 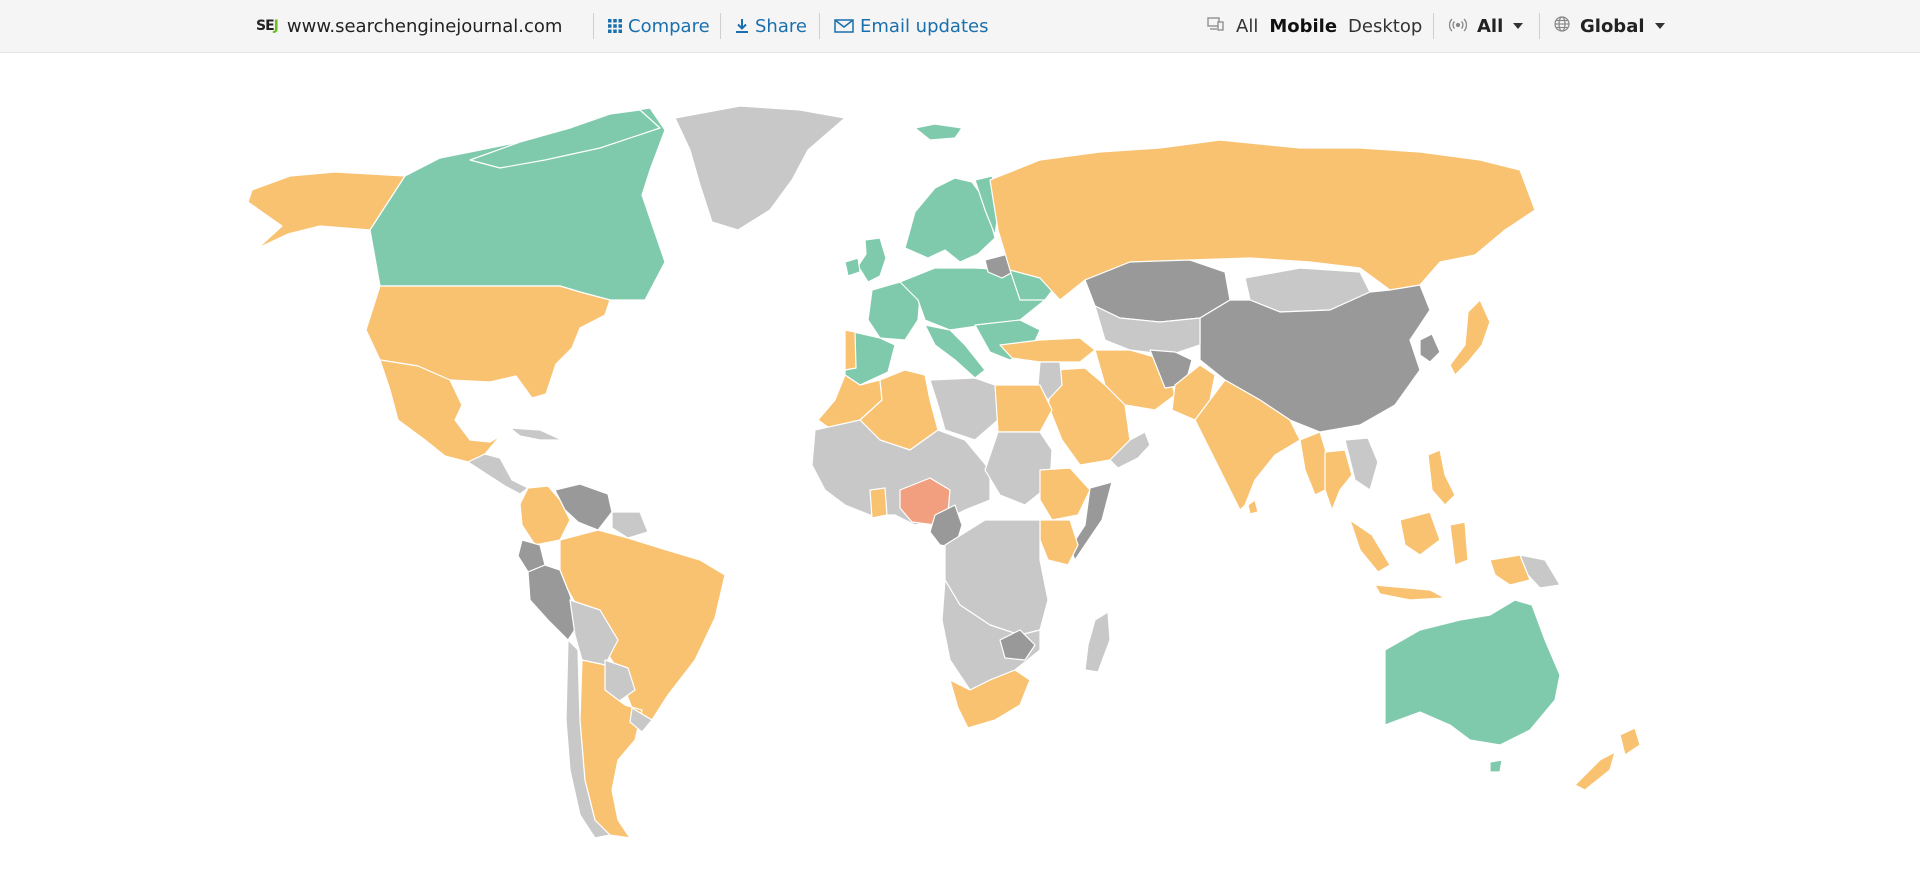 What do you see at coordinates (760, 168) in the screenshot?
I see `country-greenland` at bounding box center [760, 168].